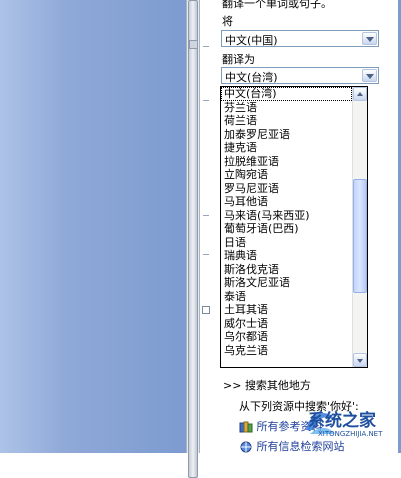  I want to click on language-option: 乌克兰语, so click(286, 351).